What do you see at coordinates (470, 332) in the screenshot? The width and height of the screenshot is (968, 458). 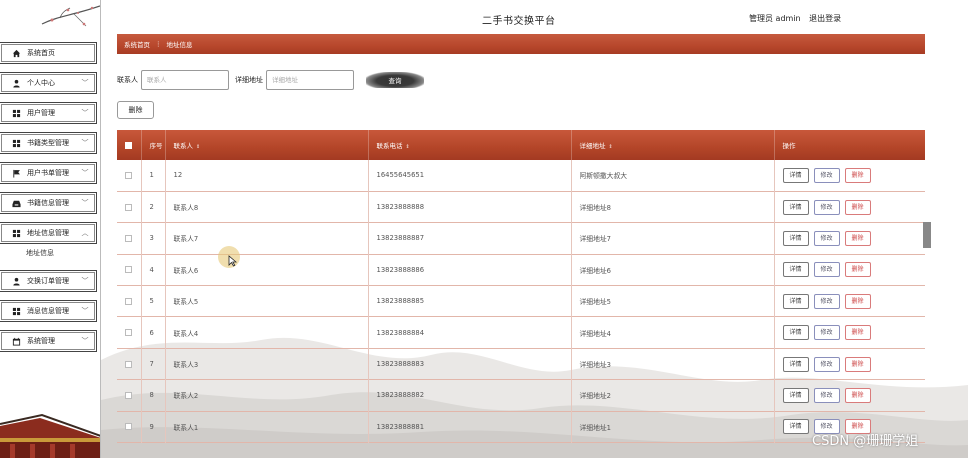 I see `row-phone: 13823888884` at bounding box center [470, 332].